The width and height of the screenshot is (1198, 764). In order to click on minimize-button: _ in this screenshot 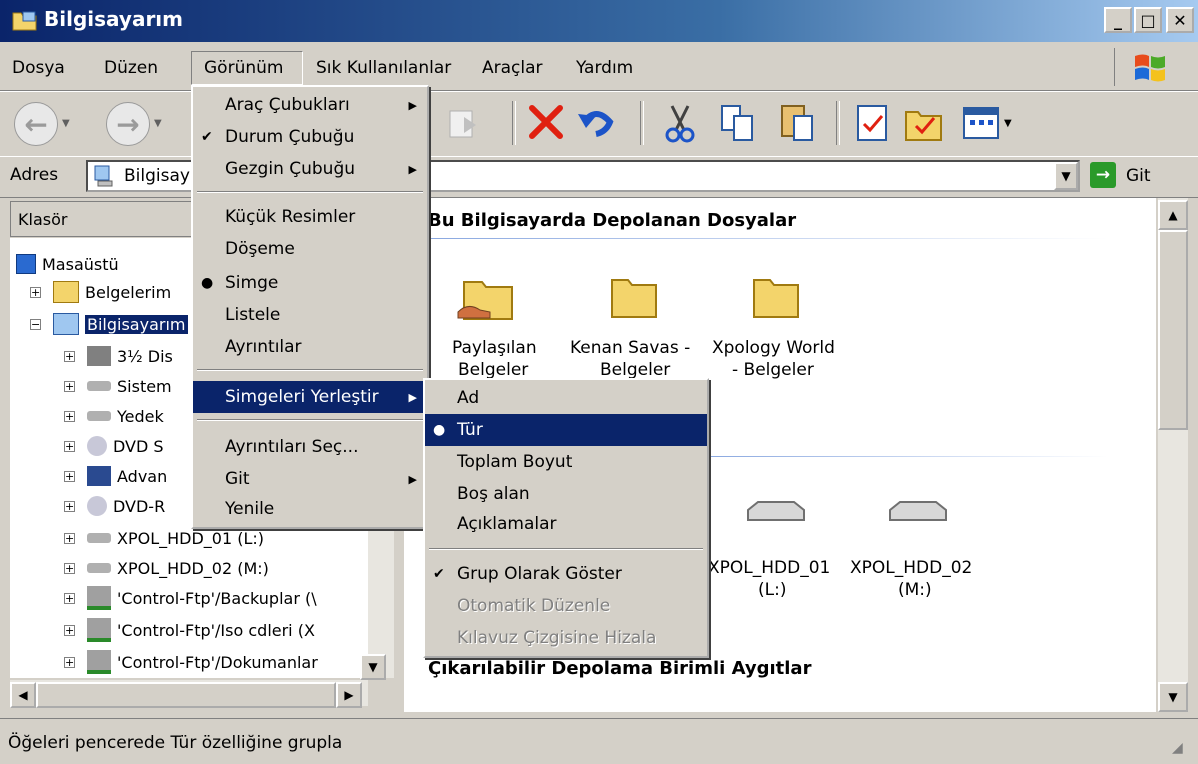, I will do `click(1118, 20)`.